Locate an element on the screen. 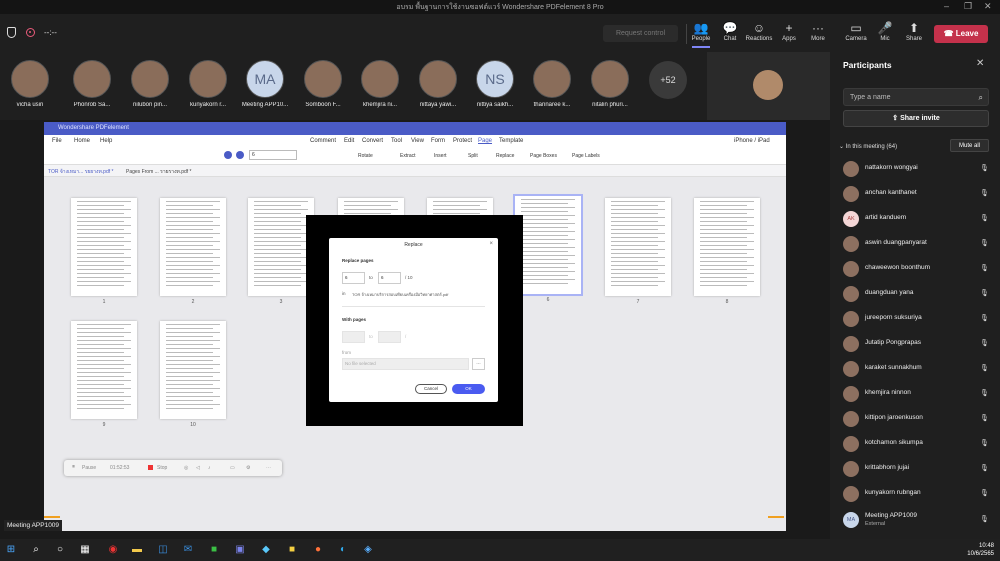  menu-tool: Tool is located at coordinates (396, 141).